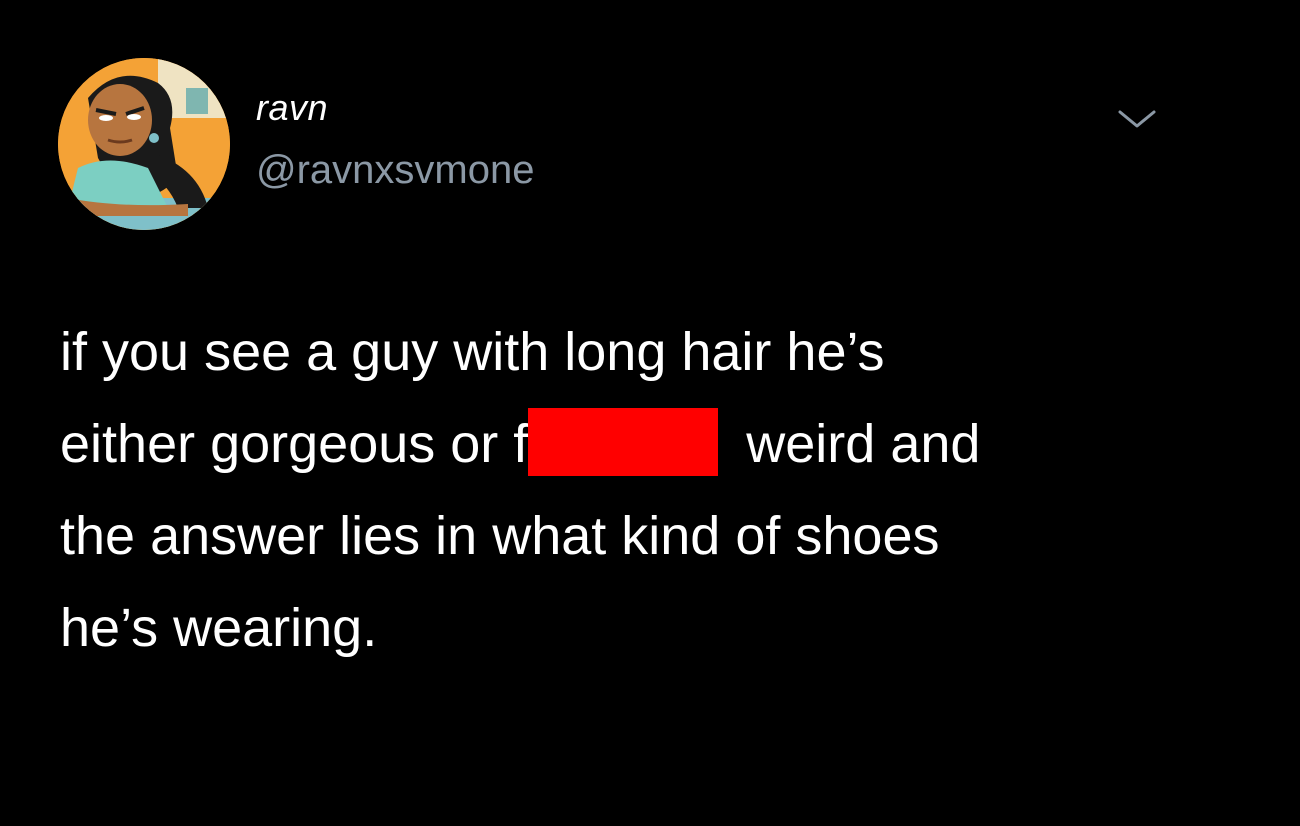 The width and height of the screenshot is (1300, 826). I want to click on tweet-line-2-end: weird and, so click(863, 444).